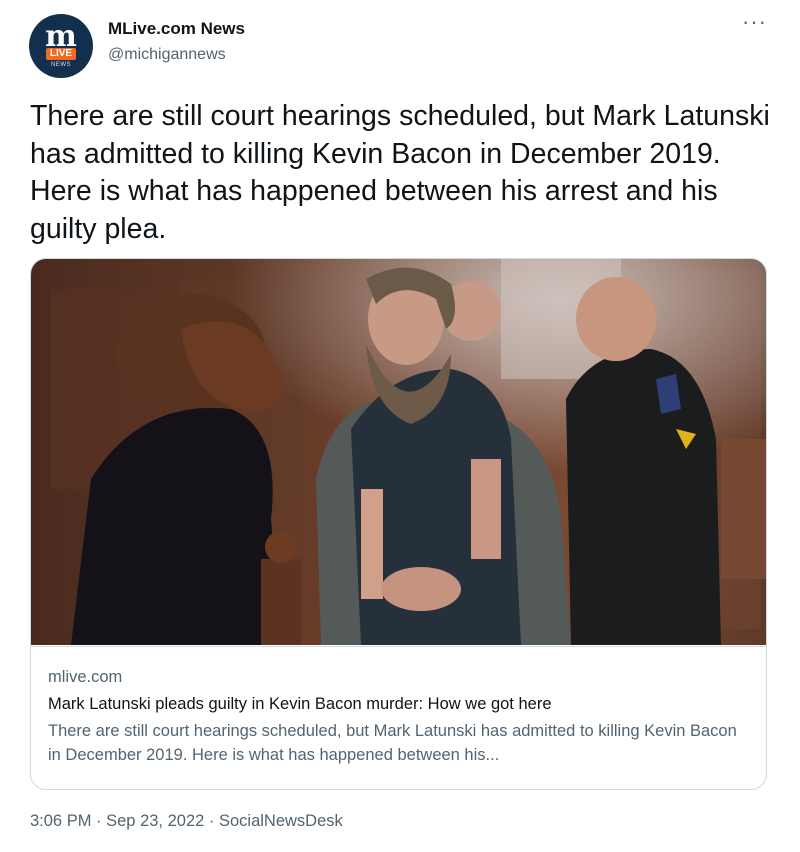 The height and width of the screenshot is (852, 800). What do you see at coordinates (60, 821) in the screenshot?
I see `tweet-time: 3:06 PM` at bounding box center [60, 821].